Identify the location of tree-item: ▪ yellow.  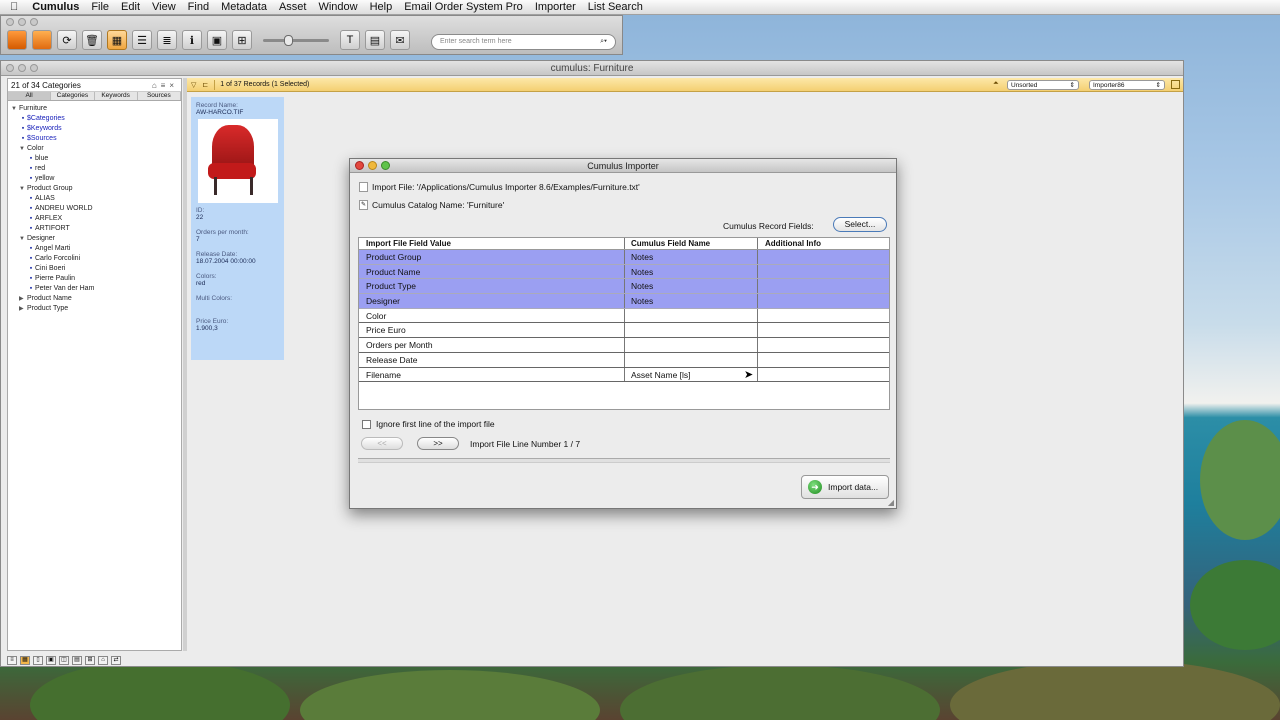
(94, 179).